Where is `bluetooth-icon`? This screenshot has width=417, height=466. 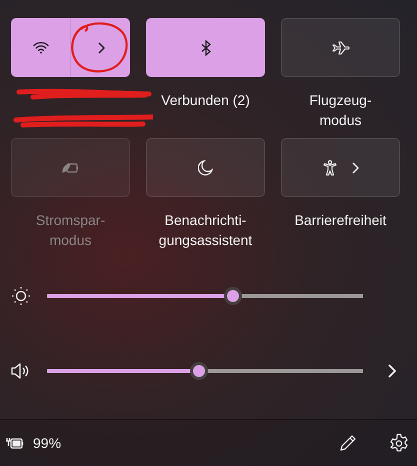 bluetooth-icon is located at coordinates (205, 48).